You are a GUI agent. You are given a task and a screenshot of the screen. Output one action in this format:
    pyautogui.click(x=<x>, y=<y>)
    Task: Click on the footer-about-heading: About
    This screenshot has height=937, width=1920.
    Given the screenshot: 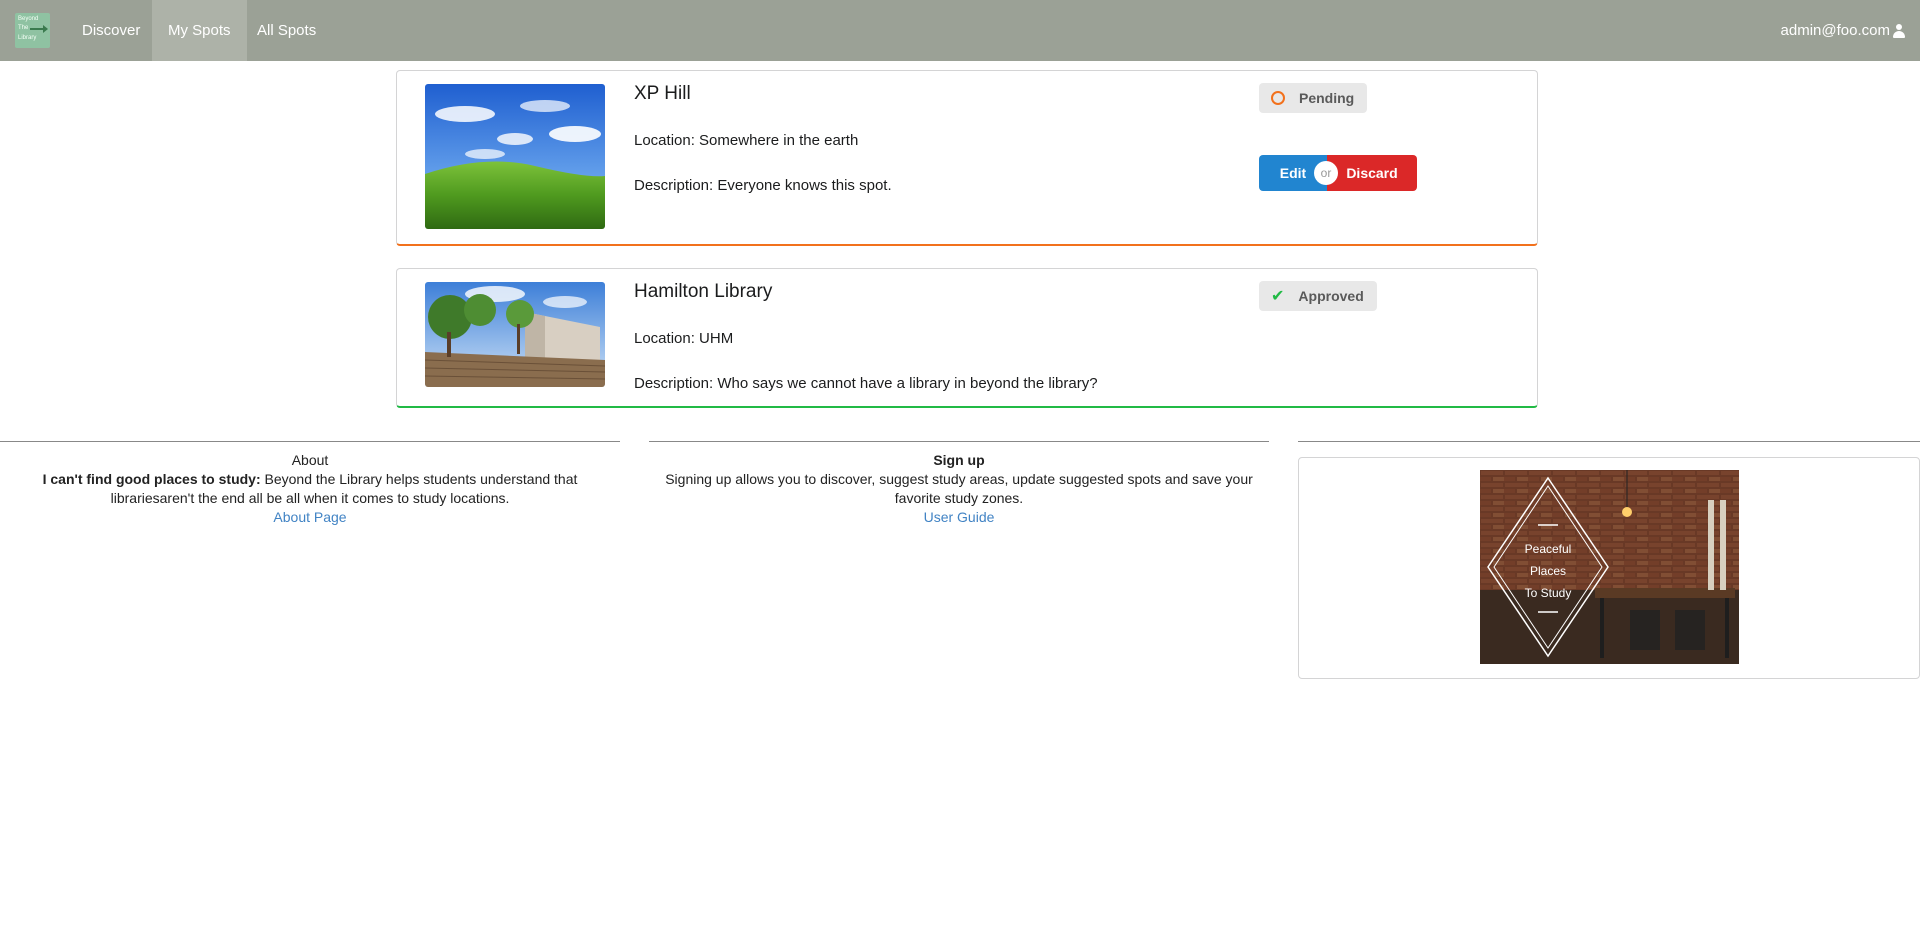 What is the action you would take?
    pyautogui.click(x=310, y=460)
    